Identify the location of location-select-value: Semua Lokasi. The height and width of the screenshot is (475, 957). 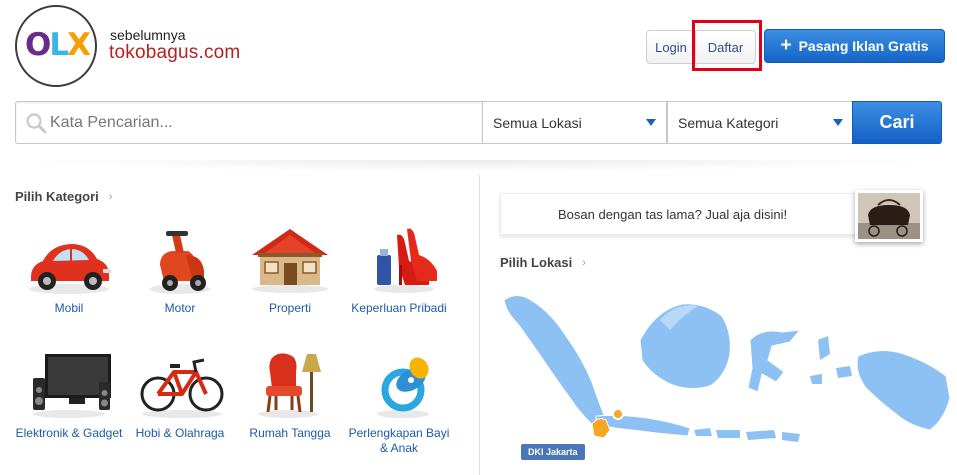
(537, 122).